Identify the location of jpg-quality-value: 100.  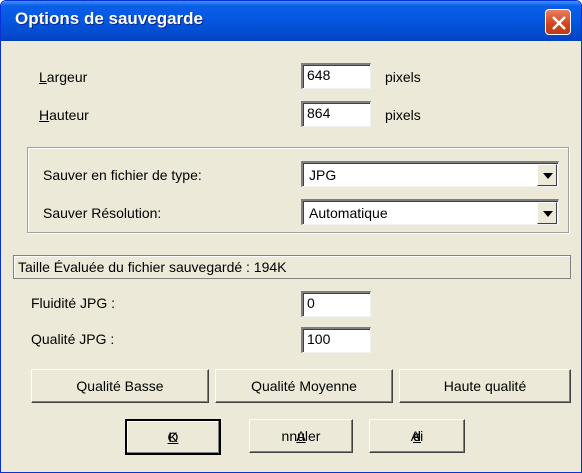
(319, 339).